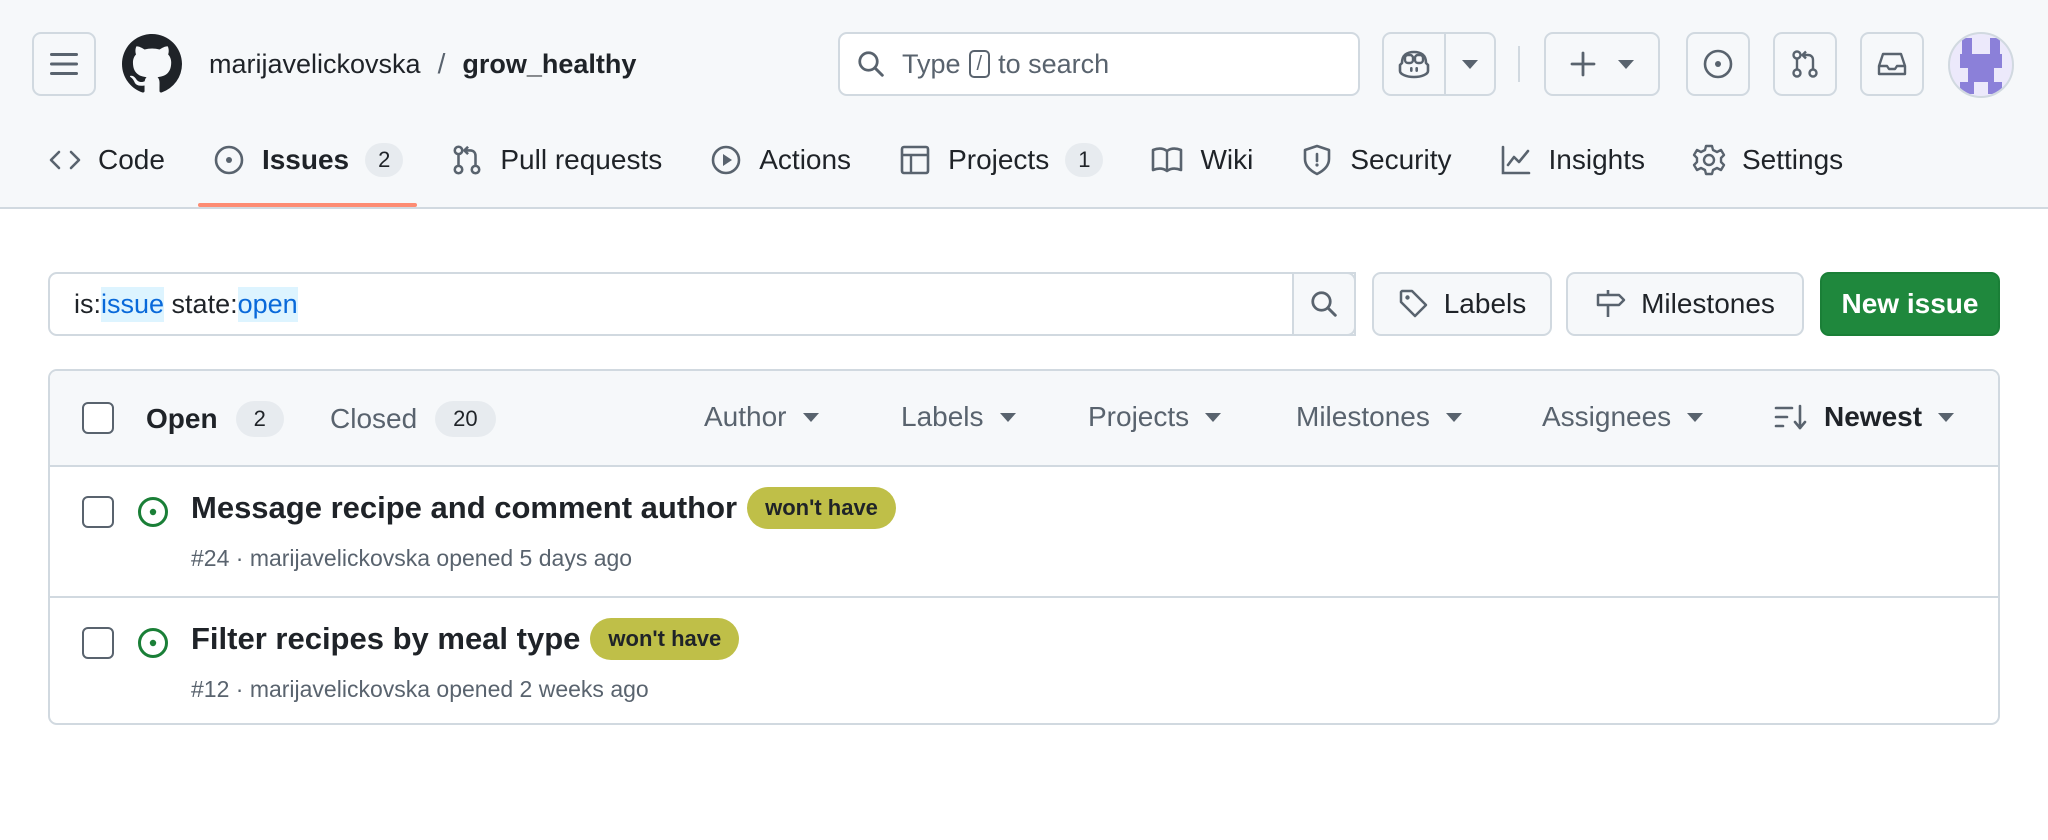 The image size is (2048, 840). What do you see at coordinates (702, 304) in the screenshot?
I see `issues-filter-input: is: issue state: open` at bounding box center [702, 304].